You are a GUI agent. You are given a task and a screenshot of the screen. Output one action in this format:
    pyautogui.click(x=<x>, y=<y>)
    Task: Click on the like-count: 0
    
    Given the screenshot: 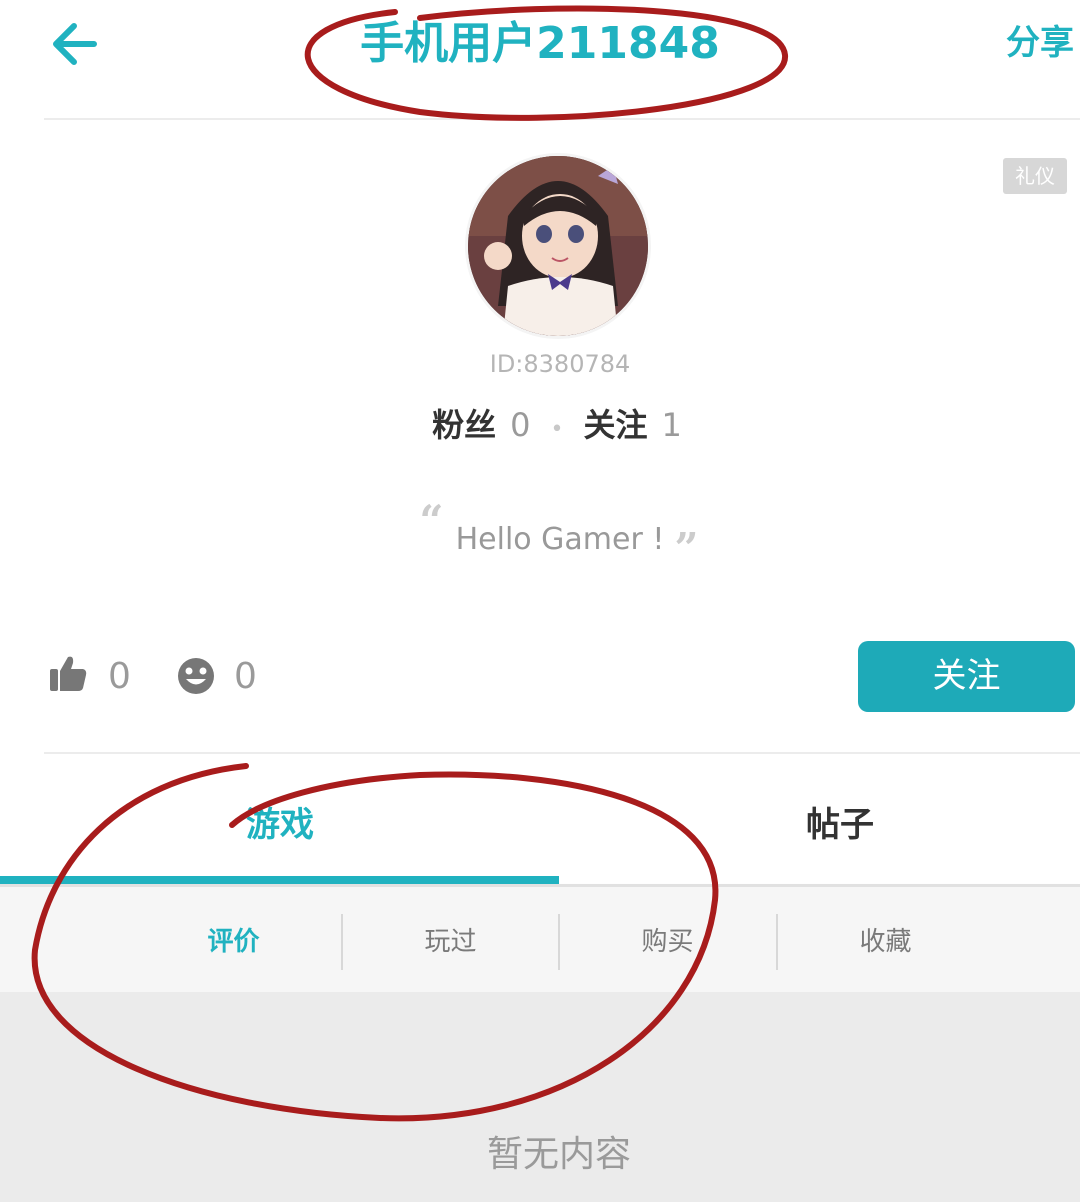 What is the action you would take?
    pyautogui.click(x=119, y=676)
    